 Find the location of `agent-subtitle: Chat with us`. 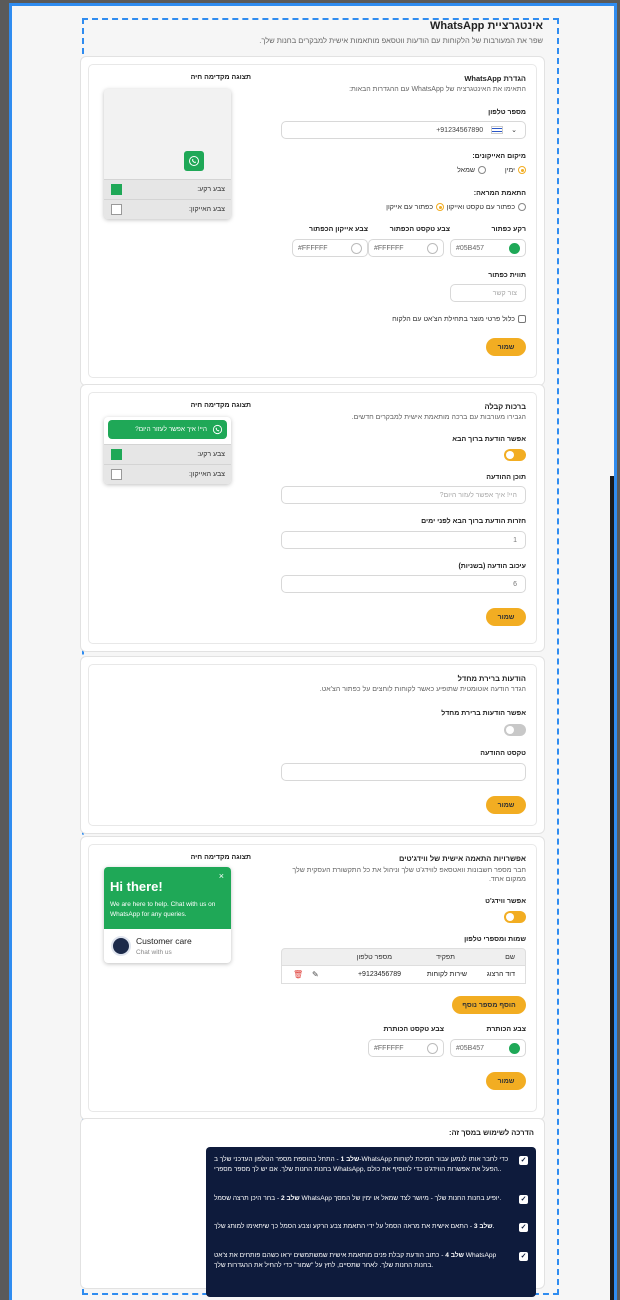

agent-subtitle: Chat with us is located at coordinates (154, 952).